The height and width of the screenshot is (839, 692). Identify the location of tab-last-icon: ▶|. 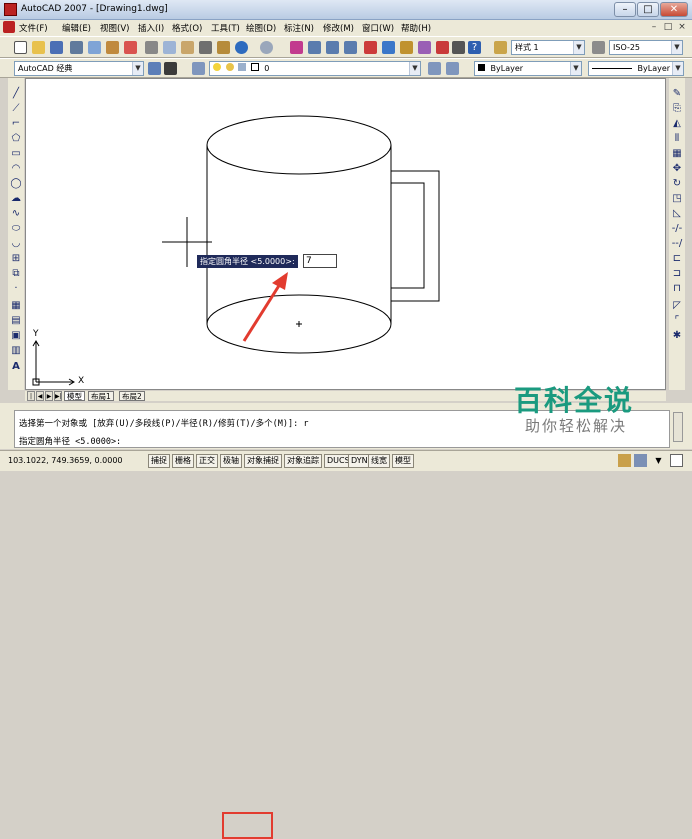
(58, 396).